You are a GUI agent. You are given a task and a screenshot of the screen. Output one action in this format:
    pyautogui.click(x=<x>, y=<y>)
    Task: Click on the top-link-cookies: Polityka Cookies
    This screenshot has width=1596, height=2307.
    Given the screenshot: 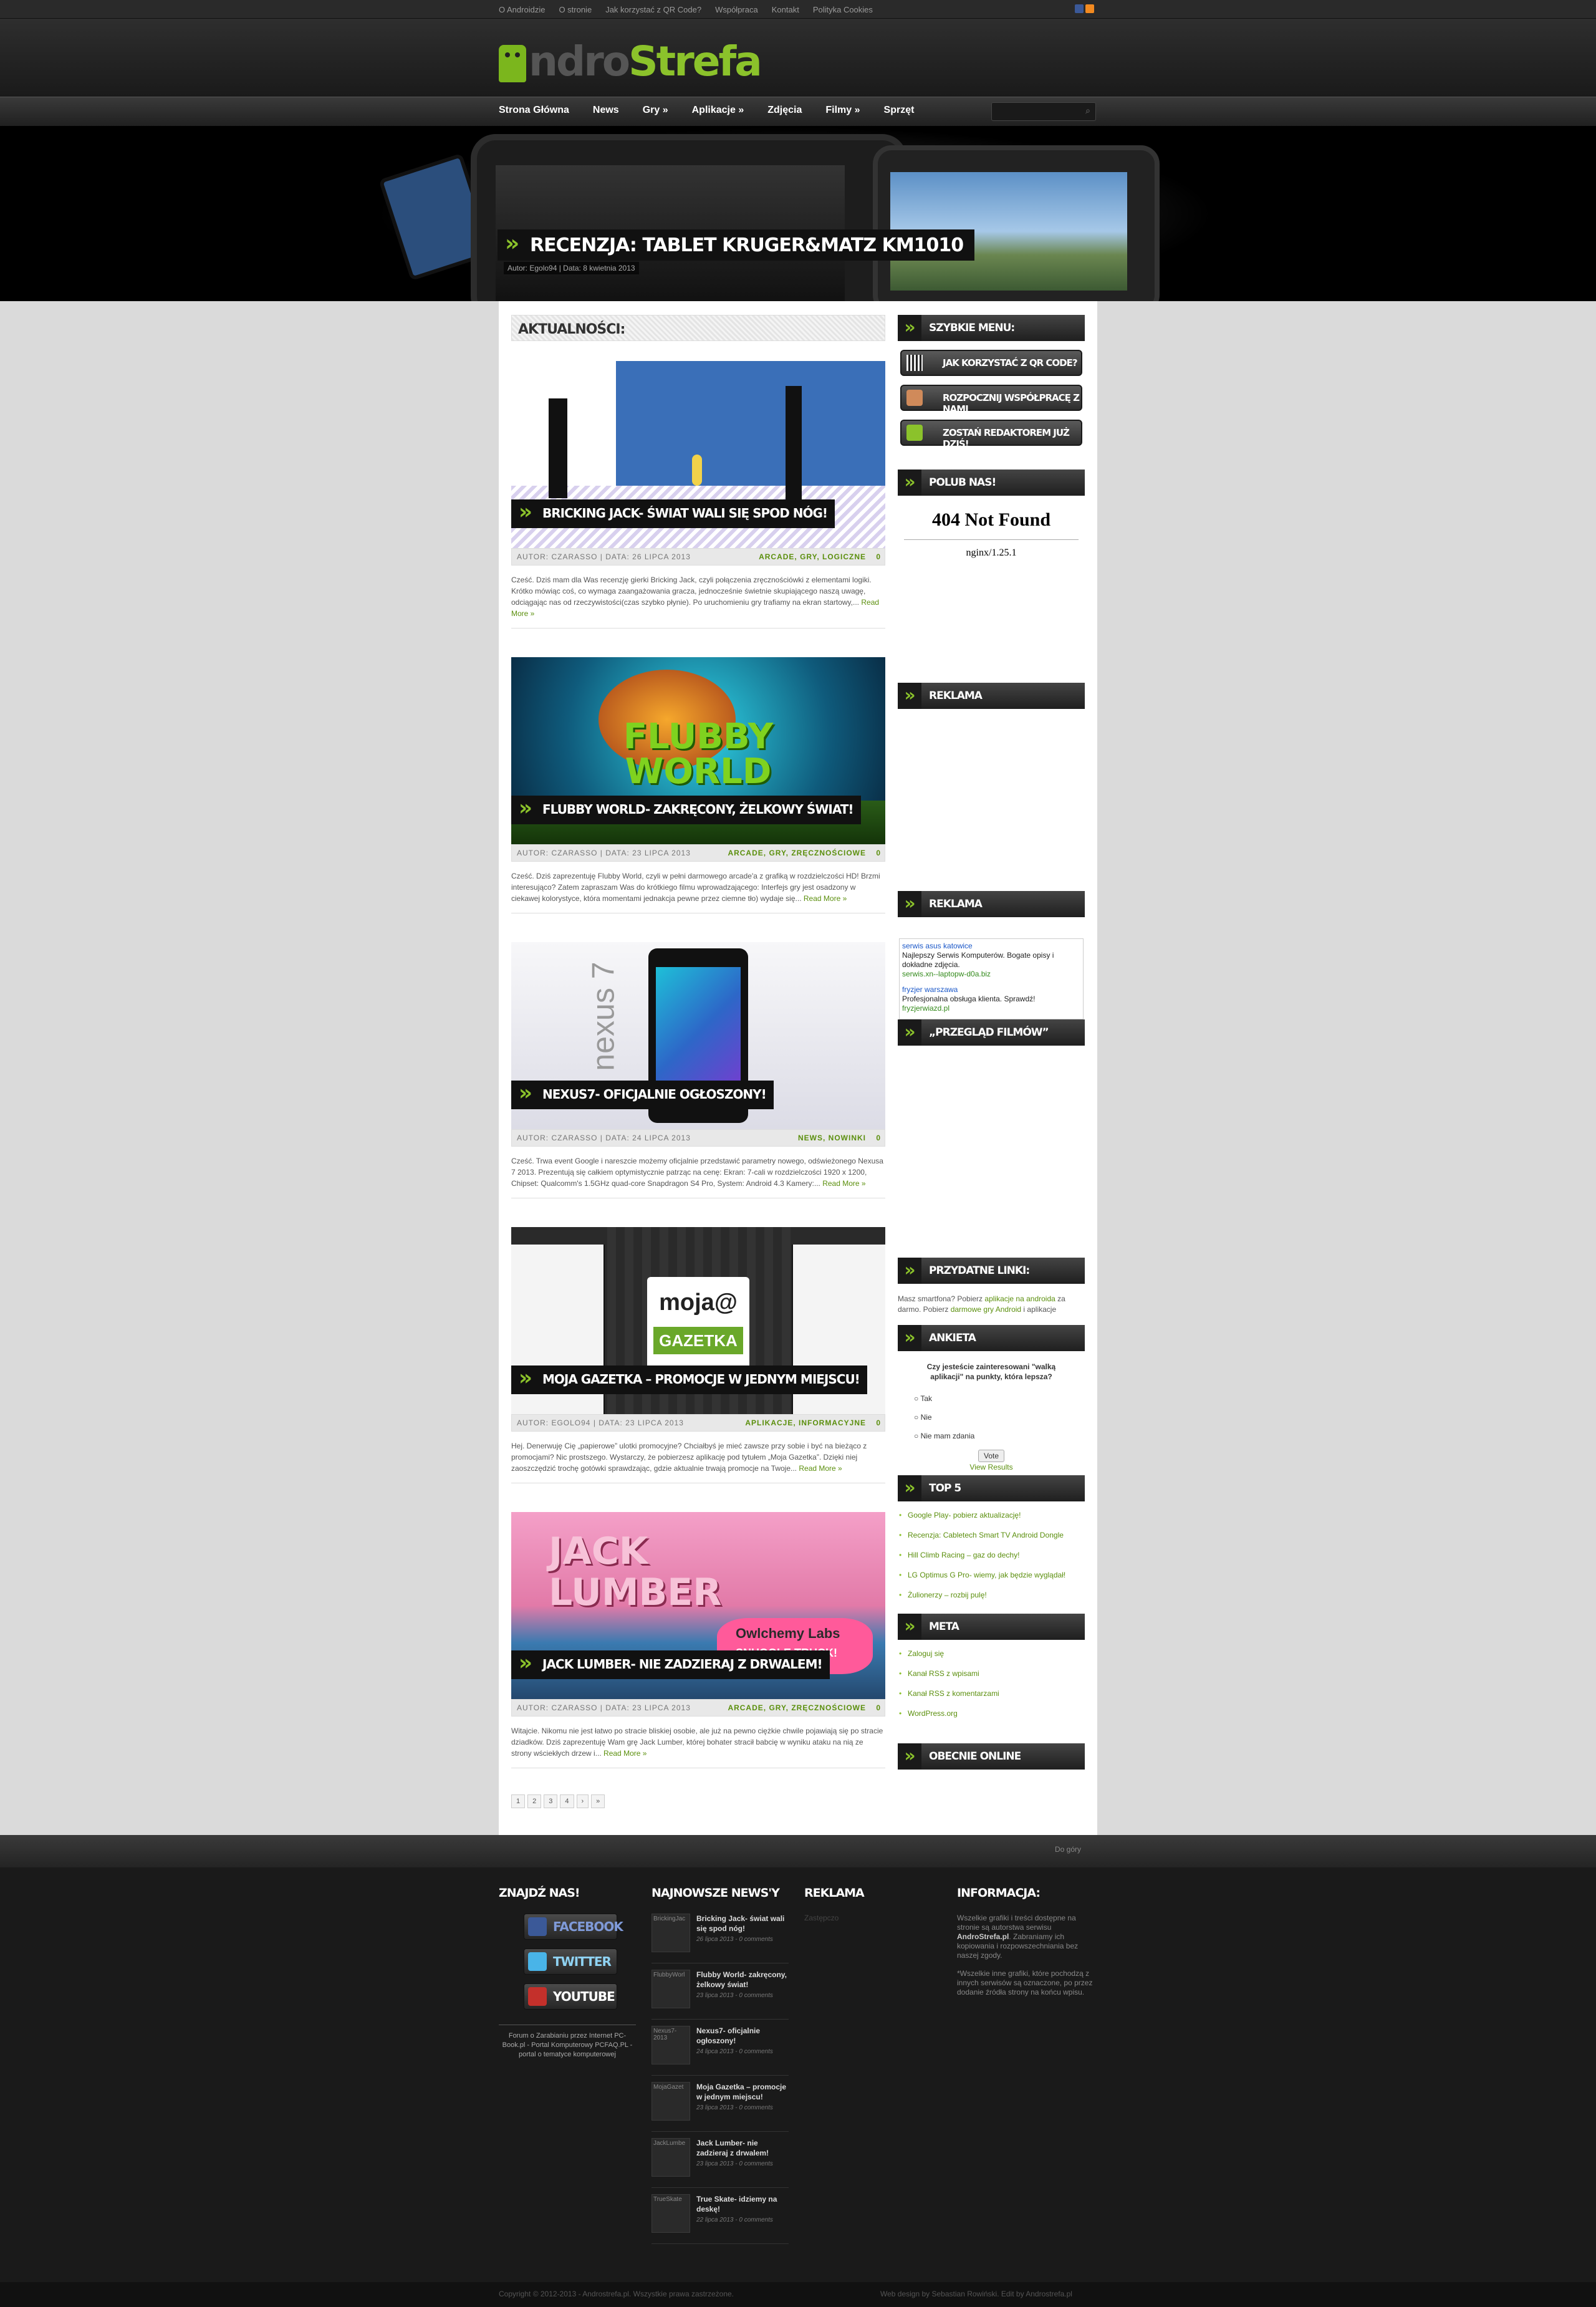 What is the action you would take?
    pyautogui.click(x=843, y=9)
    